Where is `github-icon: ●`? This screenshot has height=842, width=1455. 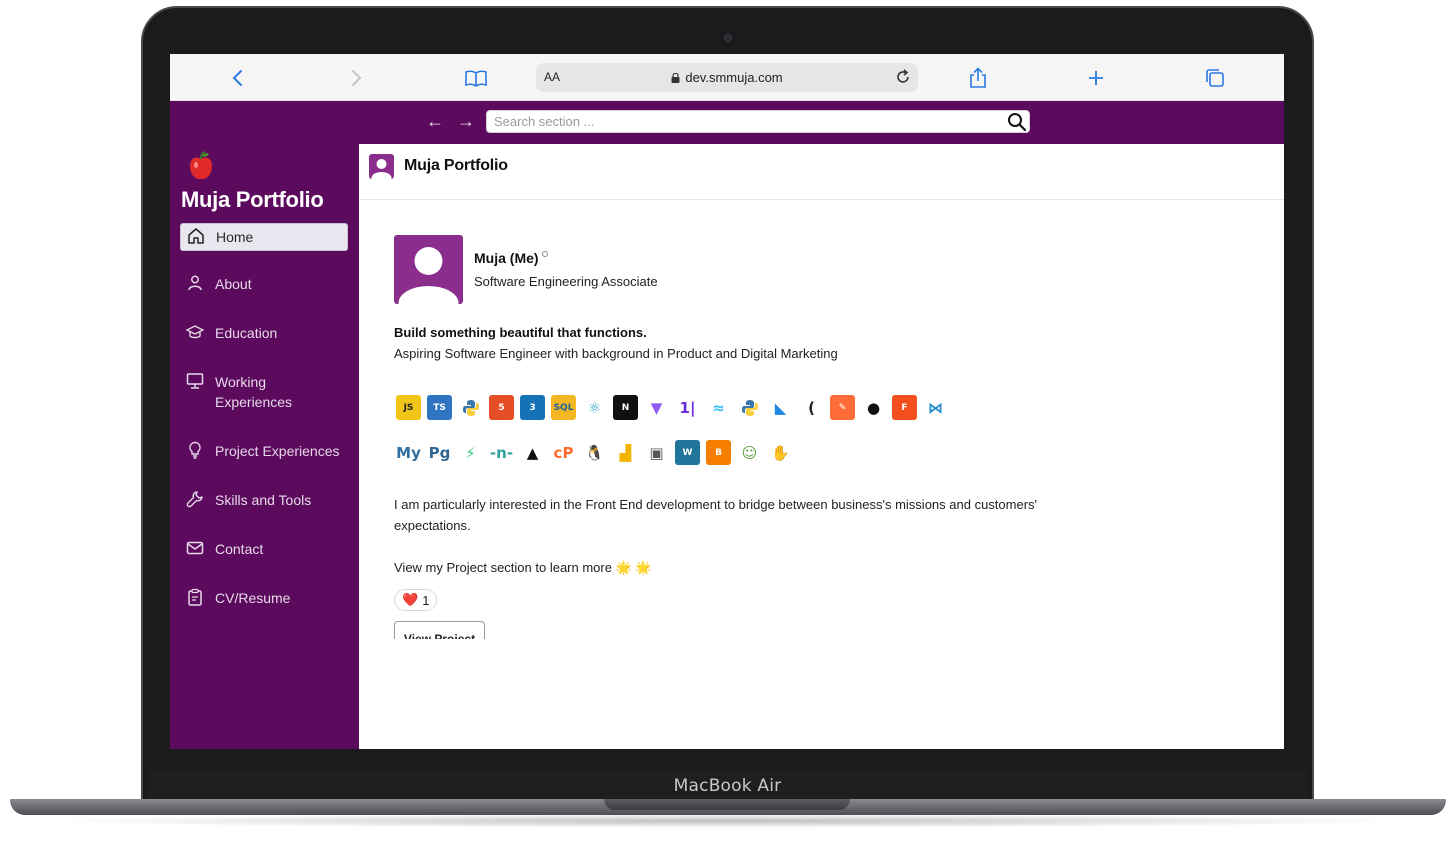 github-icon: ● is located at coordinates (873, 407).